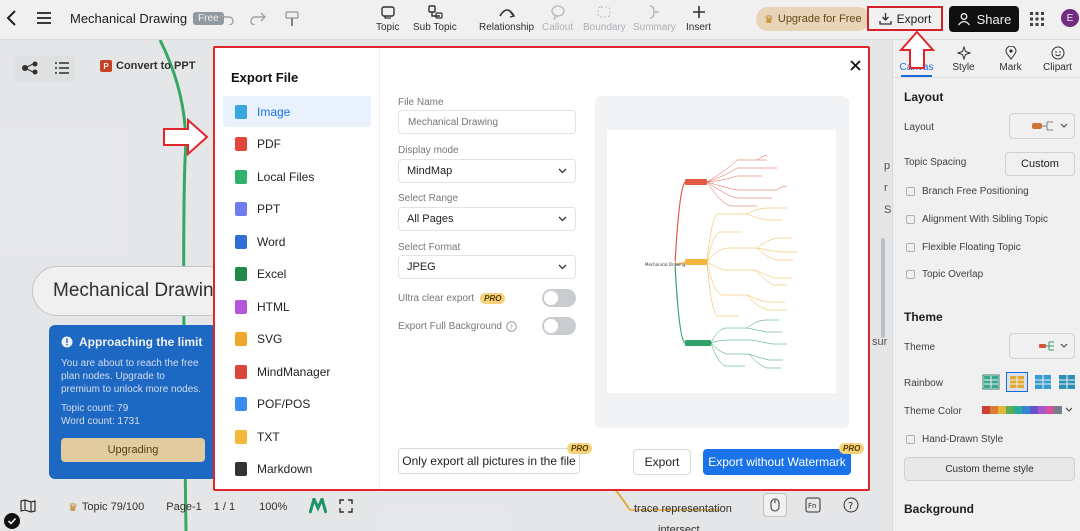 The width and height of the screenshot is (1080, 531). Describe the element at coordinates (269, 143) in the screenshot. I see `format-label: PDF` at that location.